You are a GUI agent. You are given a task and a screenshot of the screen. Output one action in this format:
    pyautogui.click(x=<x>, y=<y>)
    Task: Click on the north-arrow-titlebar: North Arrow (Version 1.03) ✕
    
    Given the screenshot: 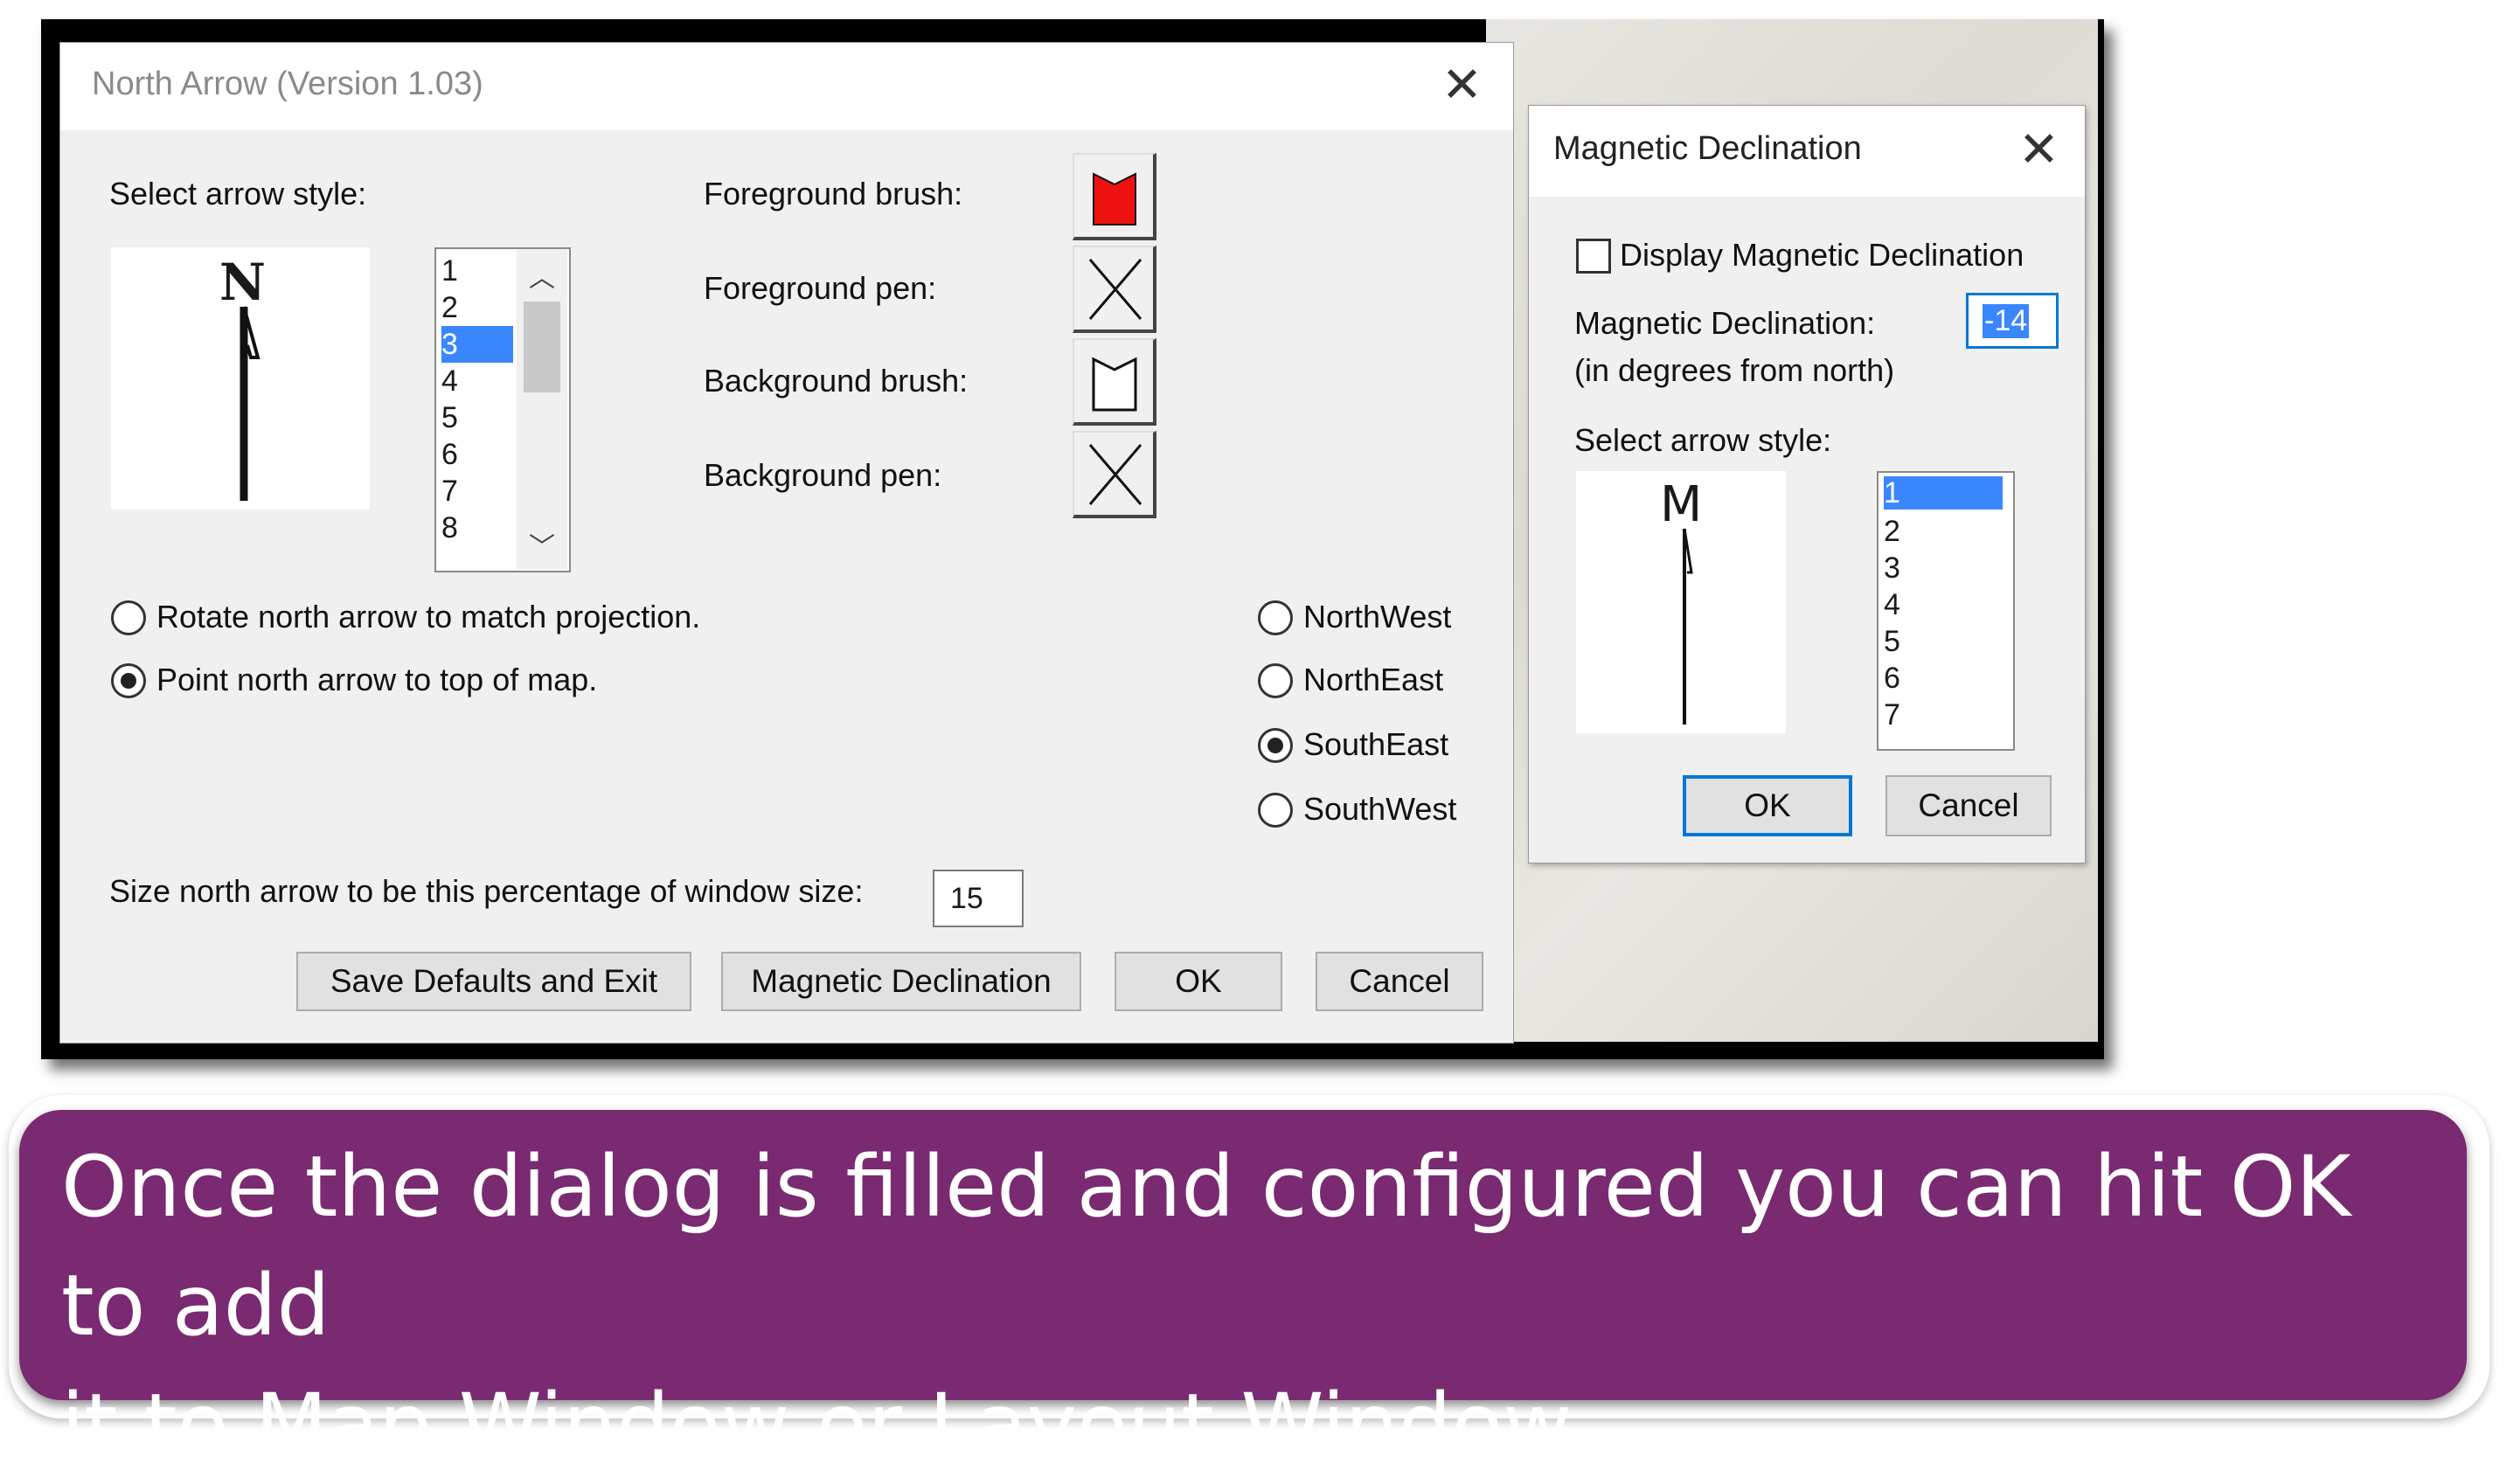 What is the action you would take?
    pyautogui.click(x=786, y=86)
    